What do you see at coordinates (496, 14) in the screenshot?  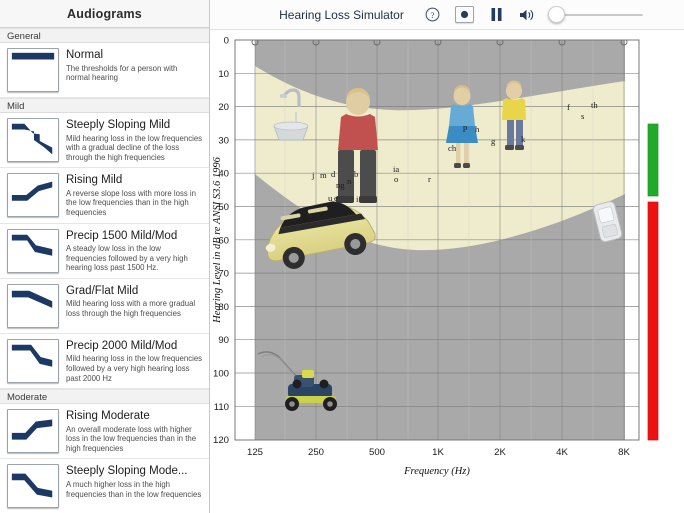 I see `pause-icon` at bounding box center [496, 14].